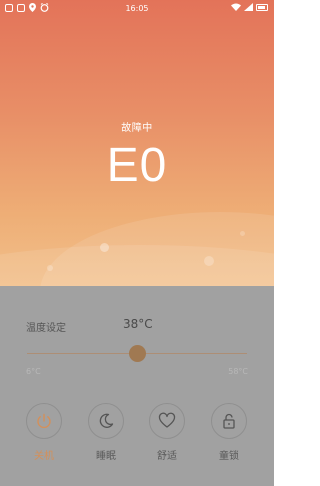 Image resolution: width=320 pixels, height=486 pixels. I want to click on decor-wave, so click(137, 265).